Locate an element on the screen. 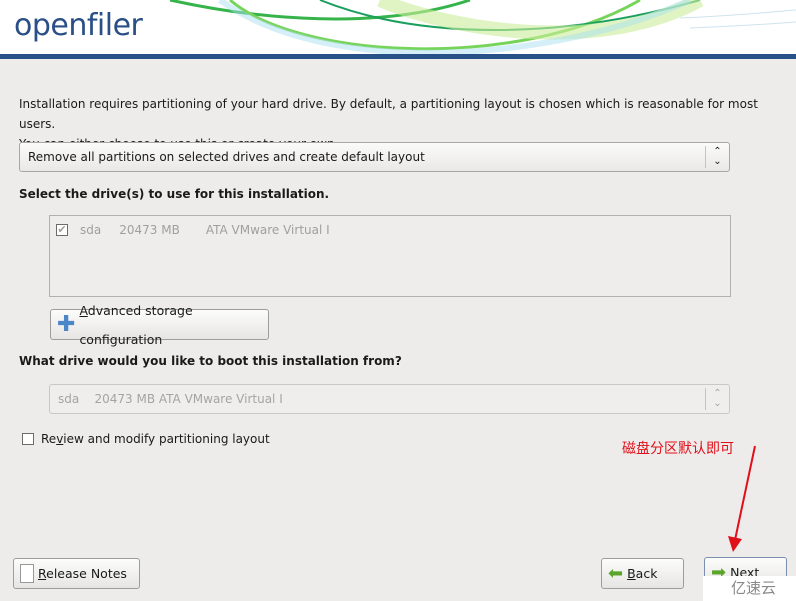 This screenshot has height=601, width=796. review-checkbox is located at coordinates (28, 439).